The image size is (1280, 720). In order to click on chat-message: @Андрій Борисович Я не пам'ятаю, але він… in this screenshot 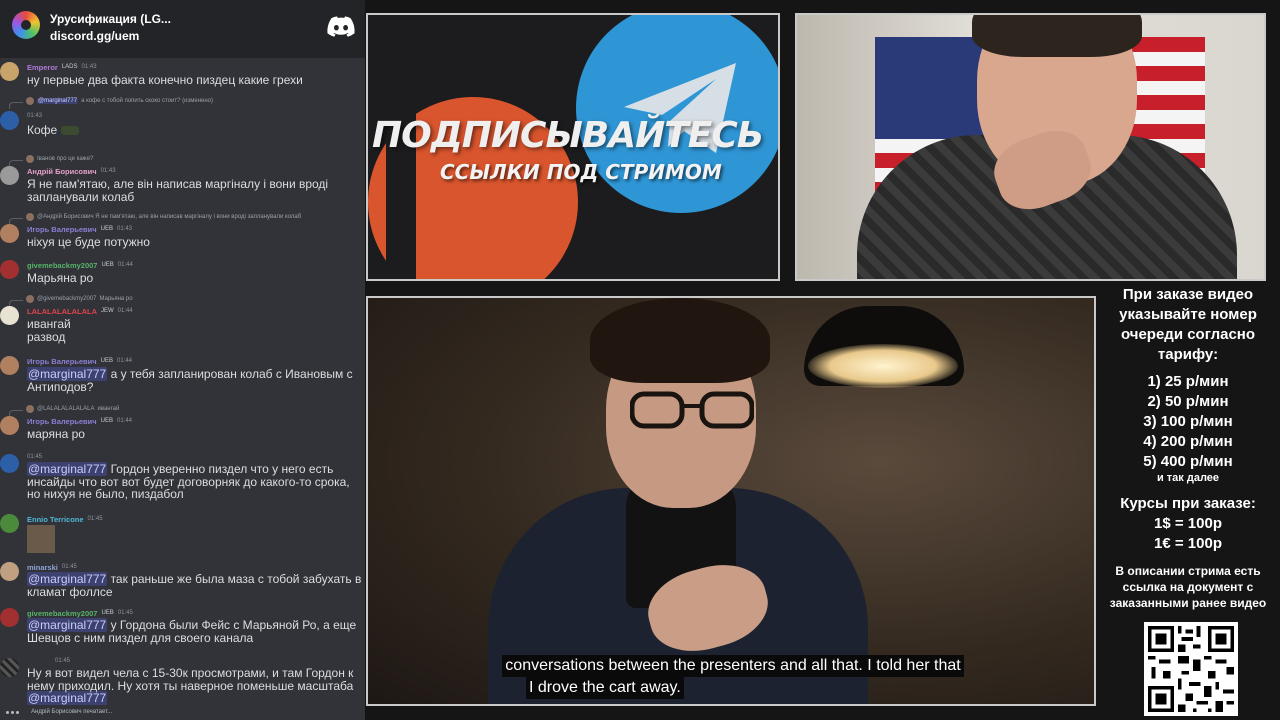, I will do `click(182, 231)`.